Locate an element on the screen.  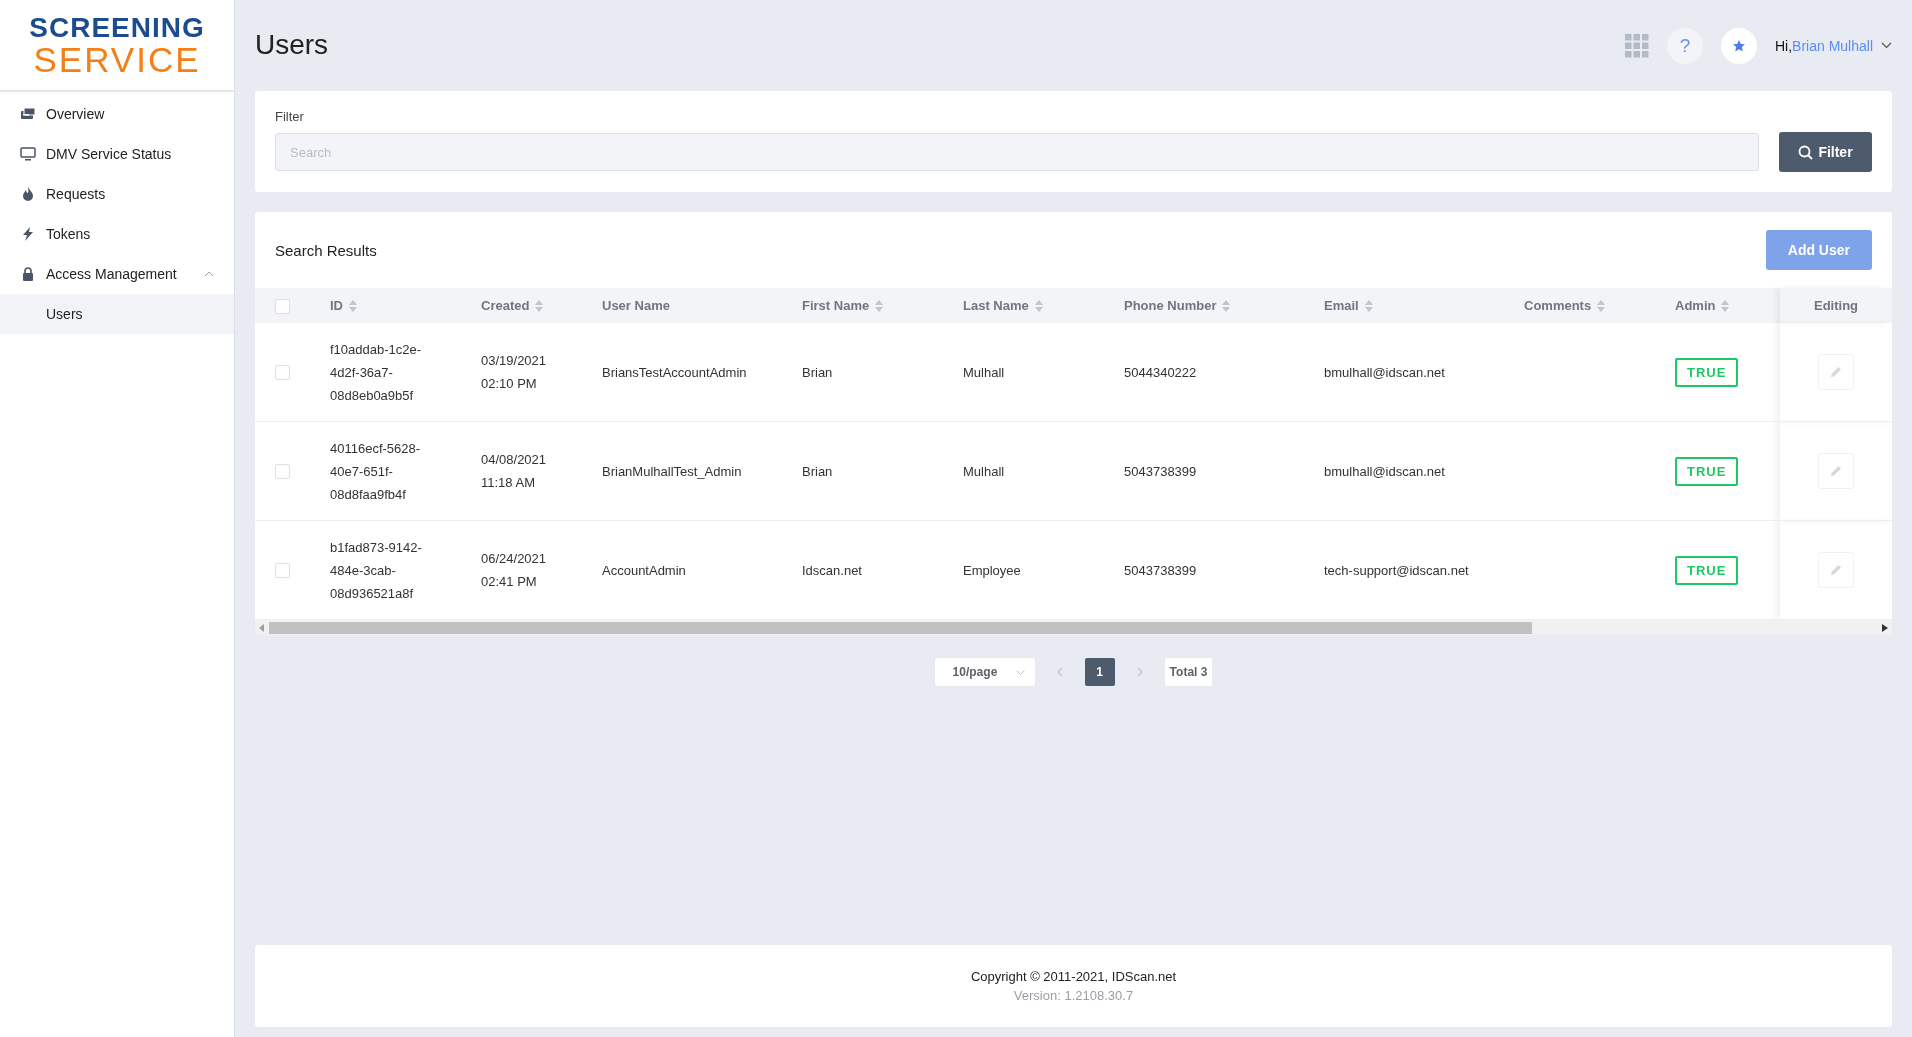
sidebar-item: Requests is located at coordinates (117, 194).